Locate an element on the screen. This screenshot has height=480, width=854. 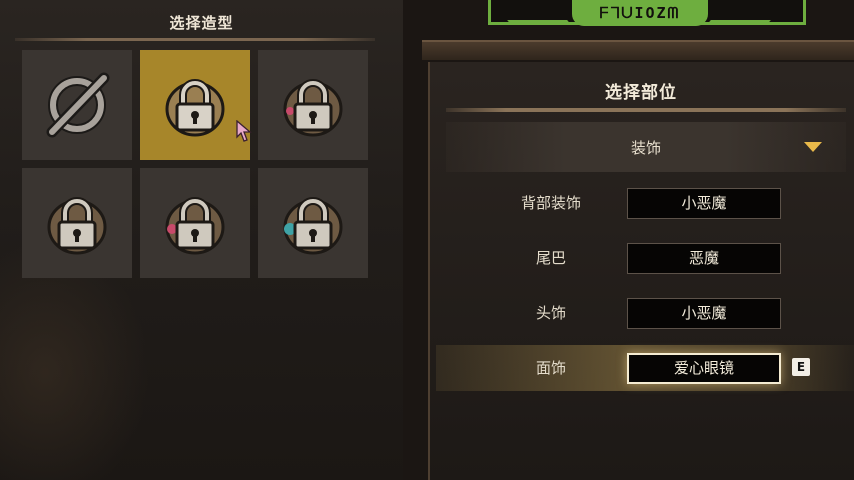
category-dropdown: 装饰 is located at coordinates (646, 147).